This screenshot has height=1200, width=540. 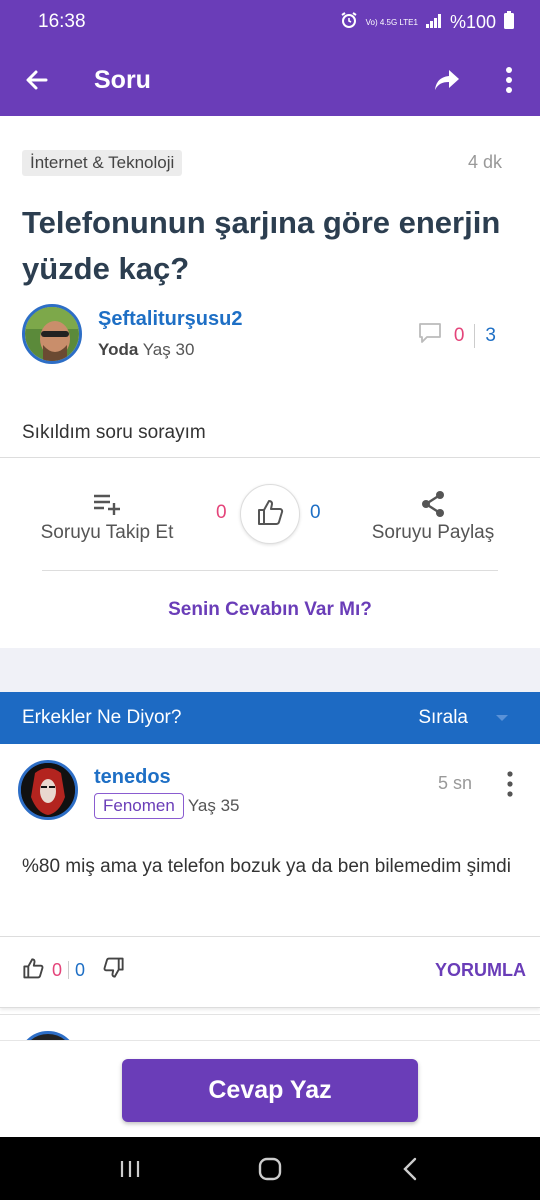 I want to click on author-age: Yaş 30, so click(x=168, y=349).